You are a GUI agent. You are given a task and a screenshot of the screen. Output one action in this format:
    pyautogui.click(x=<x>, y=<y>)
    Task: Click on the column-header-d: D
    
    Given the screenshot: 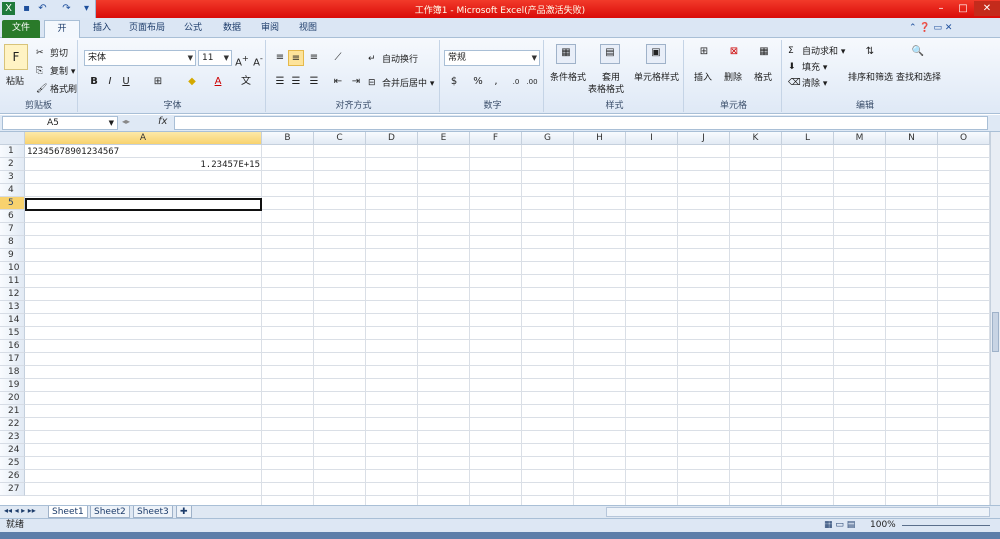 What is the action you would take?
    pyautogui.click(x=392, y=138)
    